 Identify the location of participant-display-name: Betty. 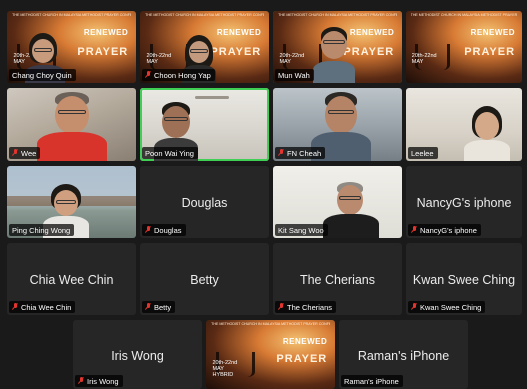
(204, 280).